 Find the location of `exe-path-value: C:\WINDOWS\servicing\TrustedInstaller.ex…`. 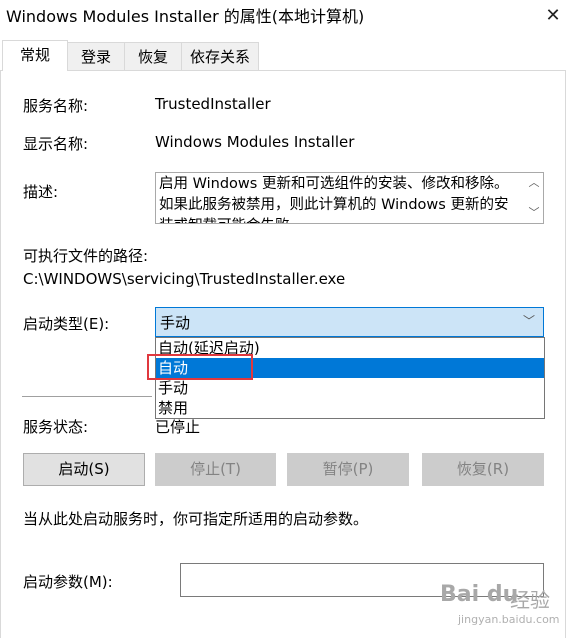

exe-path-value: C:\WINDOWS\servicing\TrustedInstaller.ex… is located at coordinates (184, 279).